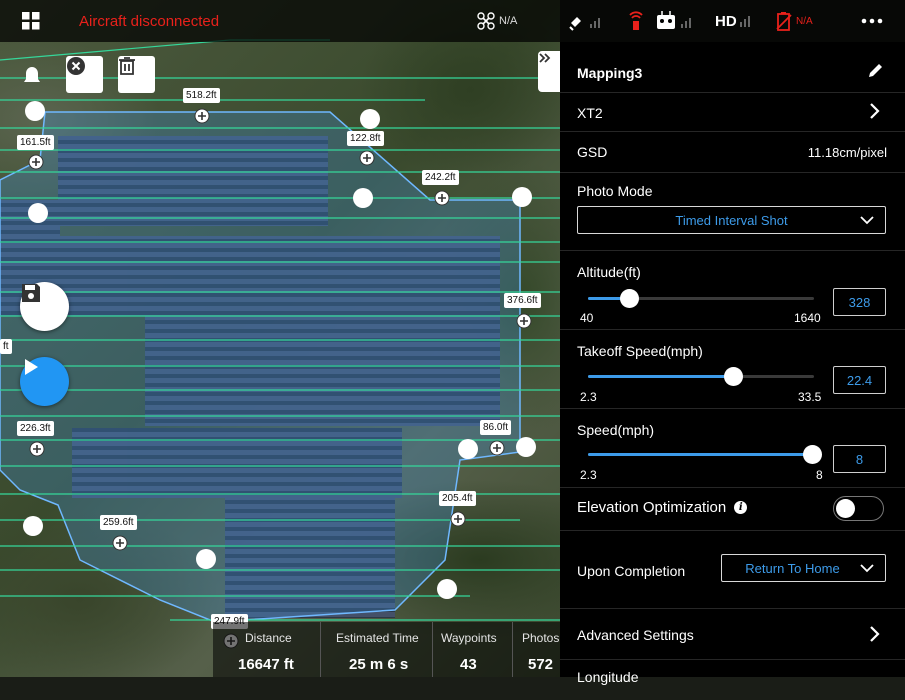 This screenshot has width=905, height=700. Describe the element at coordinates (452, 21) in the screenshot. I see `top-status-bar: Aircraft disconnected N/A HD N/A` at that location.